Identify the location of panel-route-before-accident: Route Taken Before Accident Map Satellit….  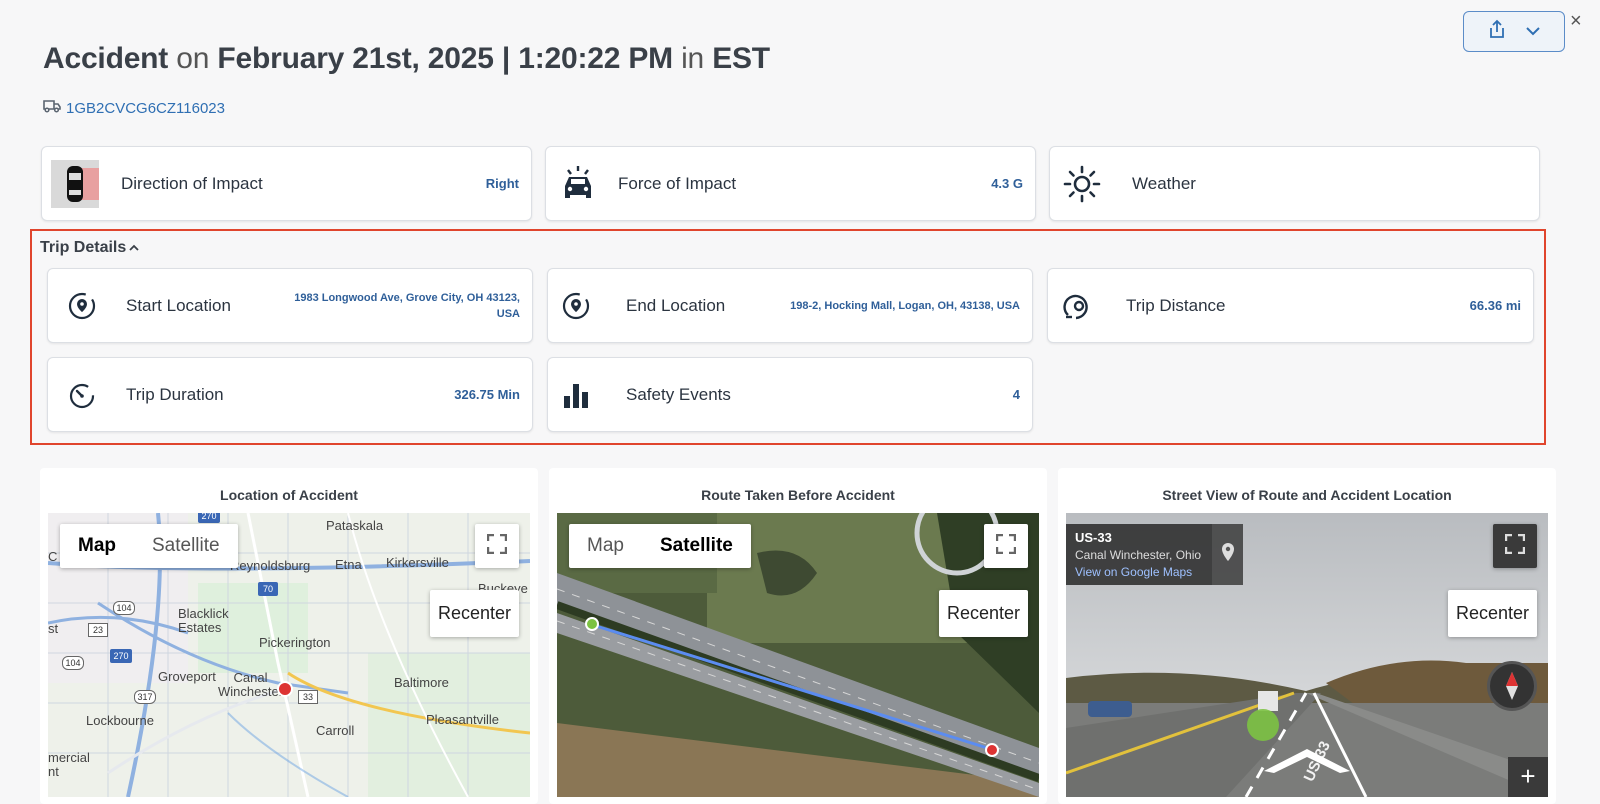
(798, 636).